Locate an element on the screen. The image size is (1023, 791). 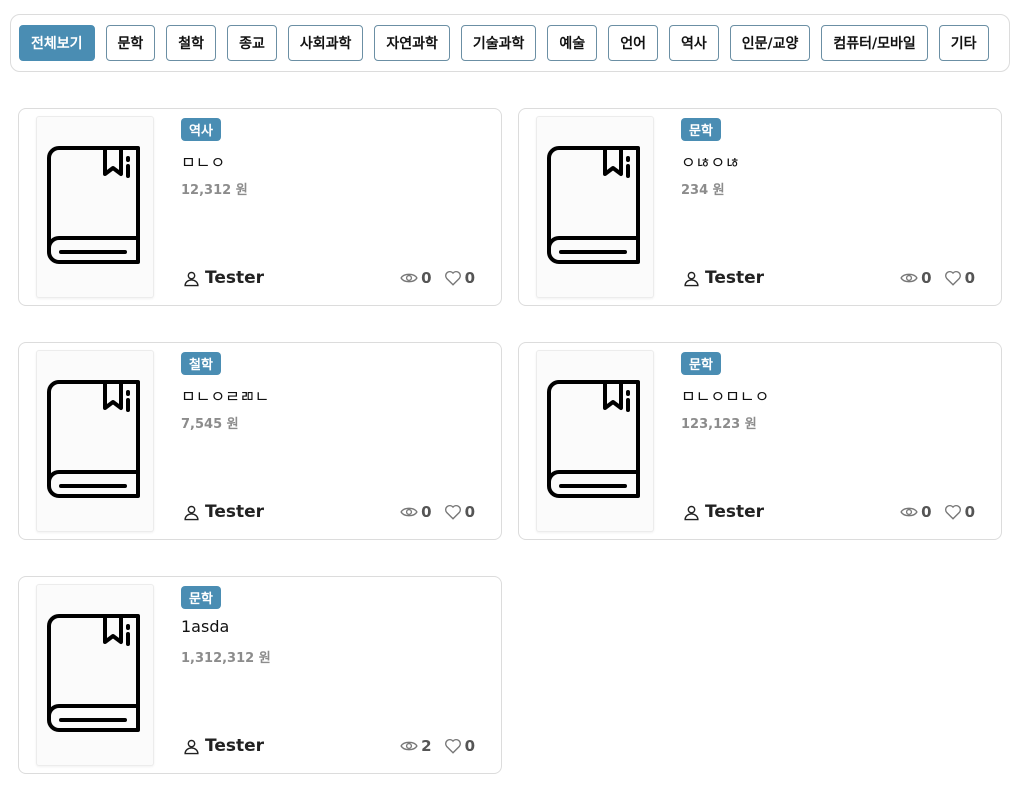
filter-art: 예술 is located at coordinates (572, 43).